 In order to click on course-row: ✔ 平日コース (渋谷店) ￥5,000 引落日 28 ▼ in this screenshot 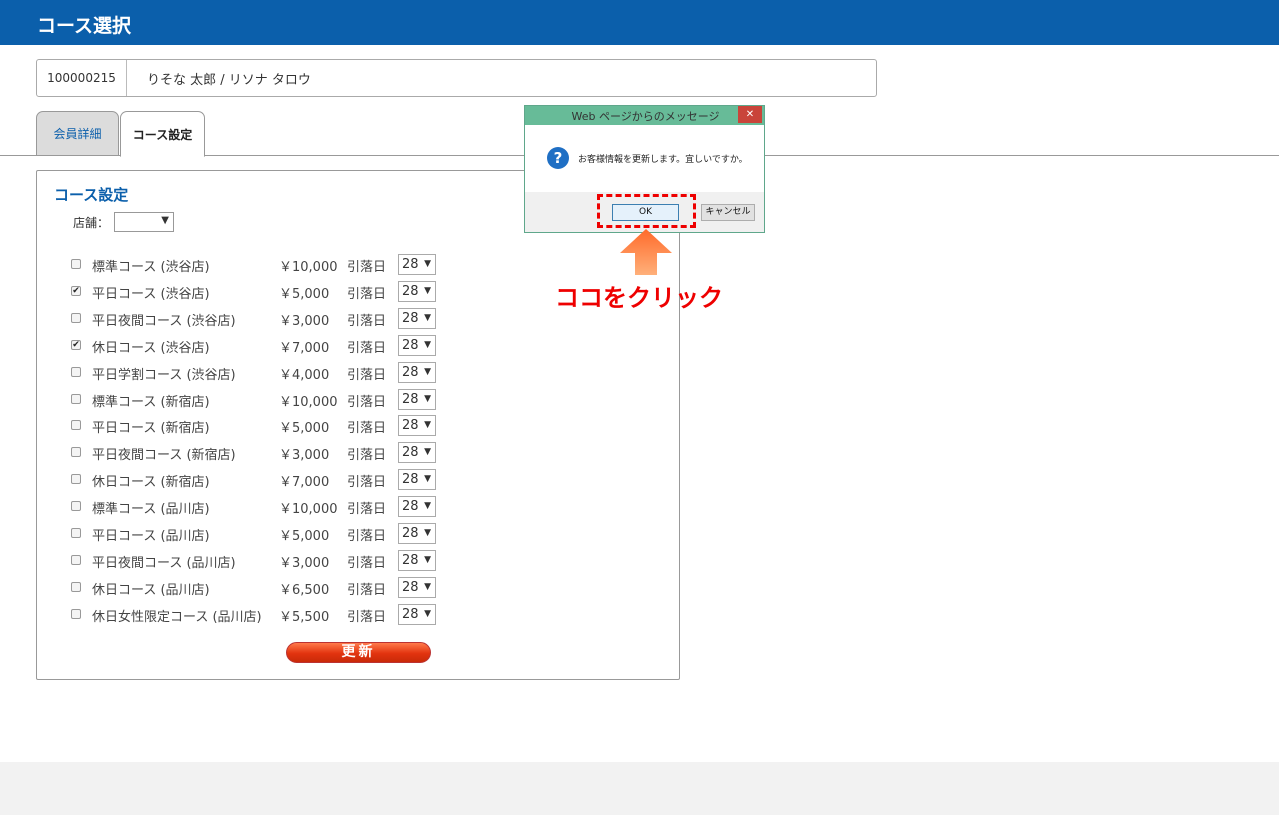, I will do `click(351, 291)`.